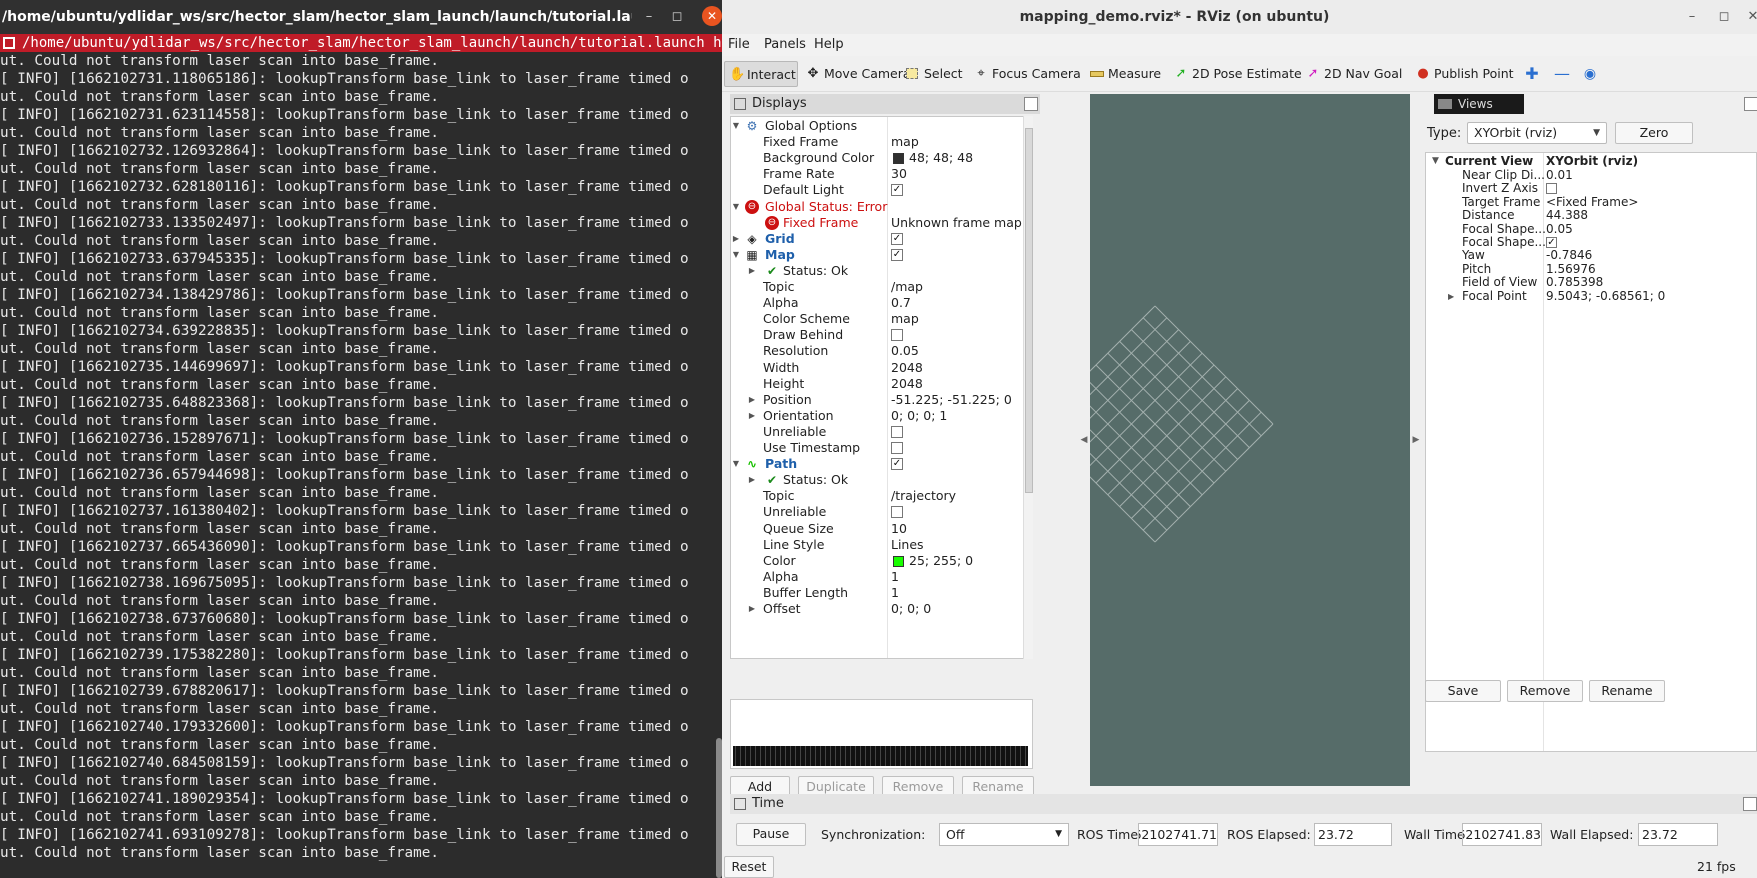 This screenshot has height=878, width=1757. Describe the element at coordinates (772, 270) in the screenshot. I see `check-icon: ✔` at that location.